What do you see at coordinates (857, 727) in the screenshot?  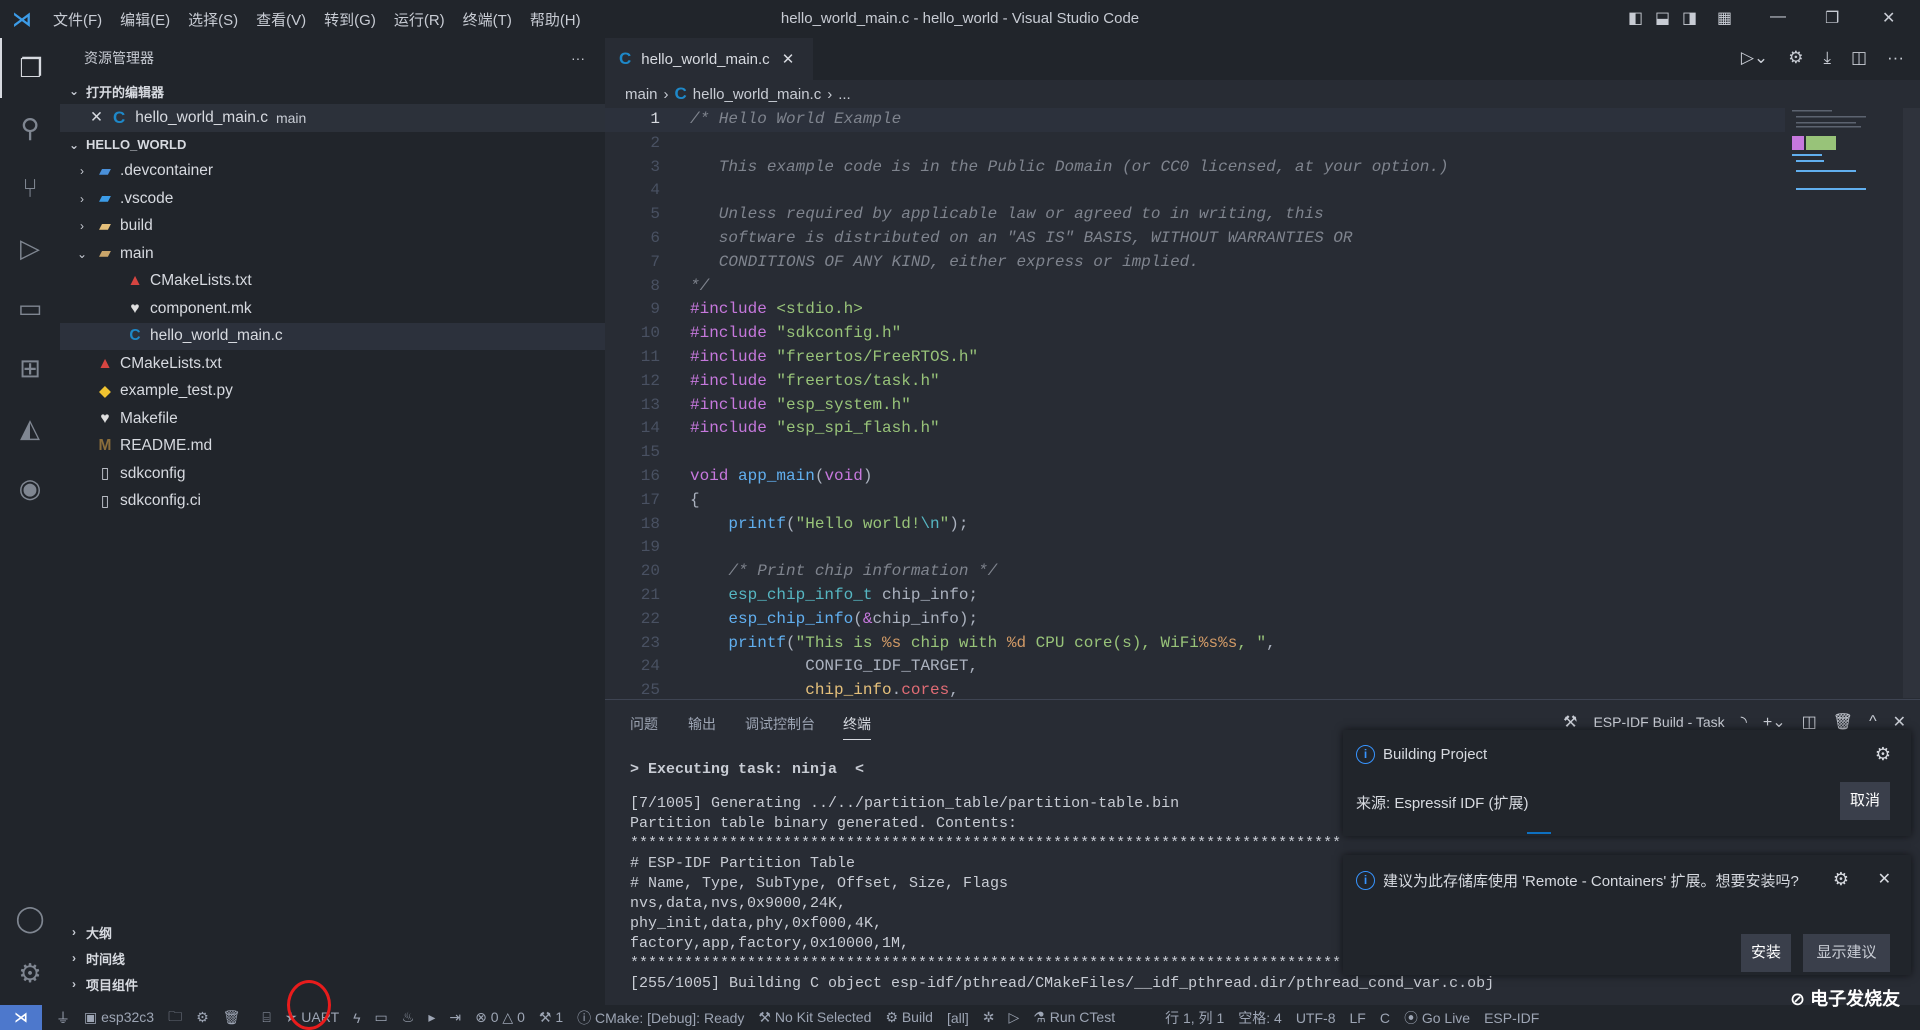 I see `tab-terminal: 终端` at bounding box center [857, 727].